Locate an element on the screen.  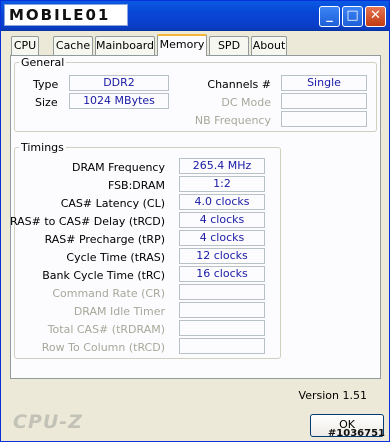
tab-cache: Cache is located at coordinates (73, 45).